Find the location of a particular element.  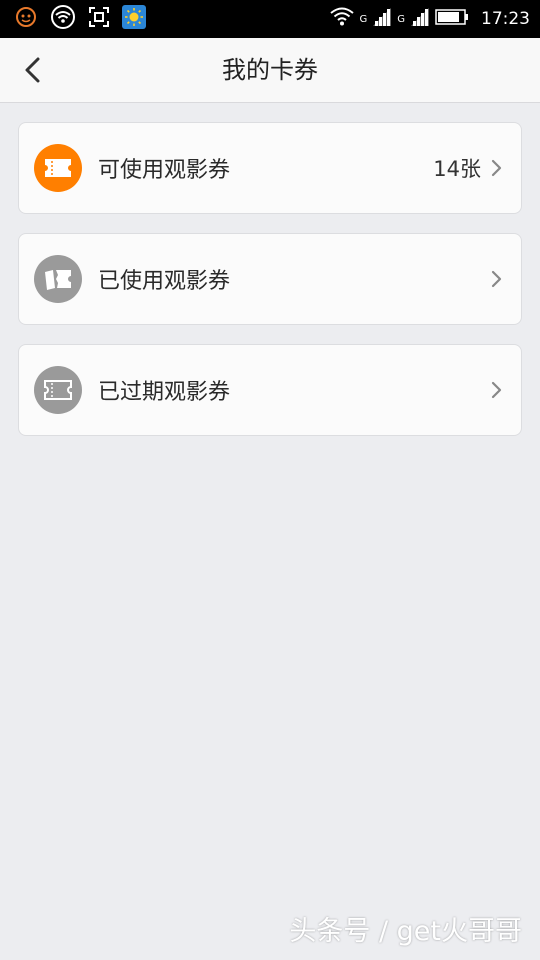

card-expired-tickets: 已过期观影券 is located at coordinates (270, 390).